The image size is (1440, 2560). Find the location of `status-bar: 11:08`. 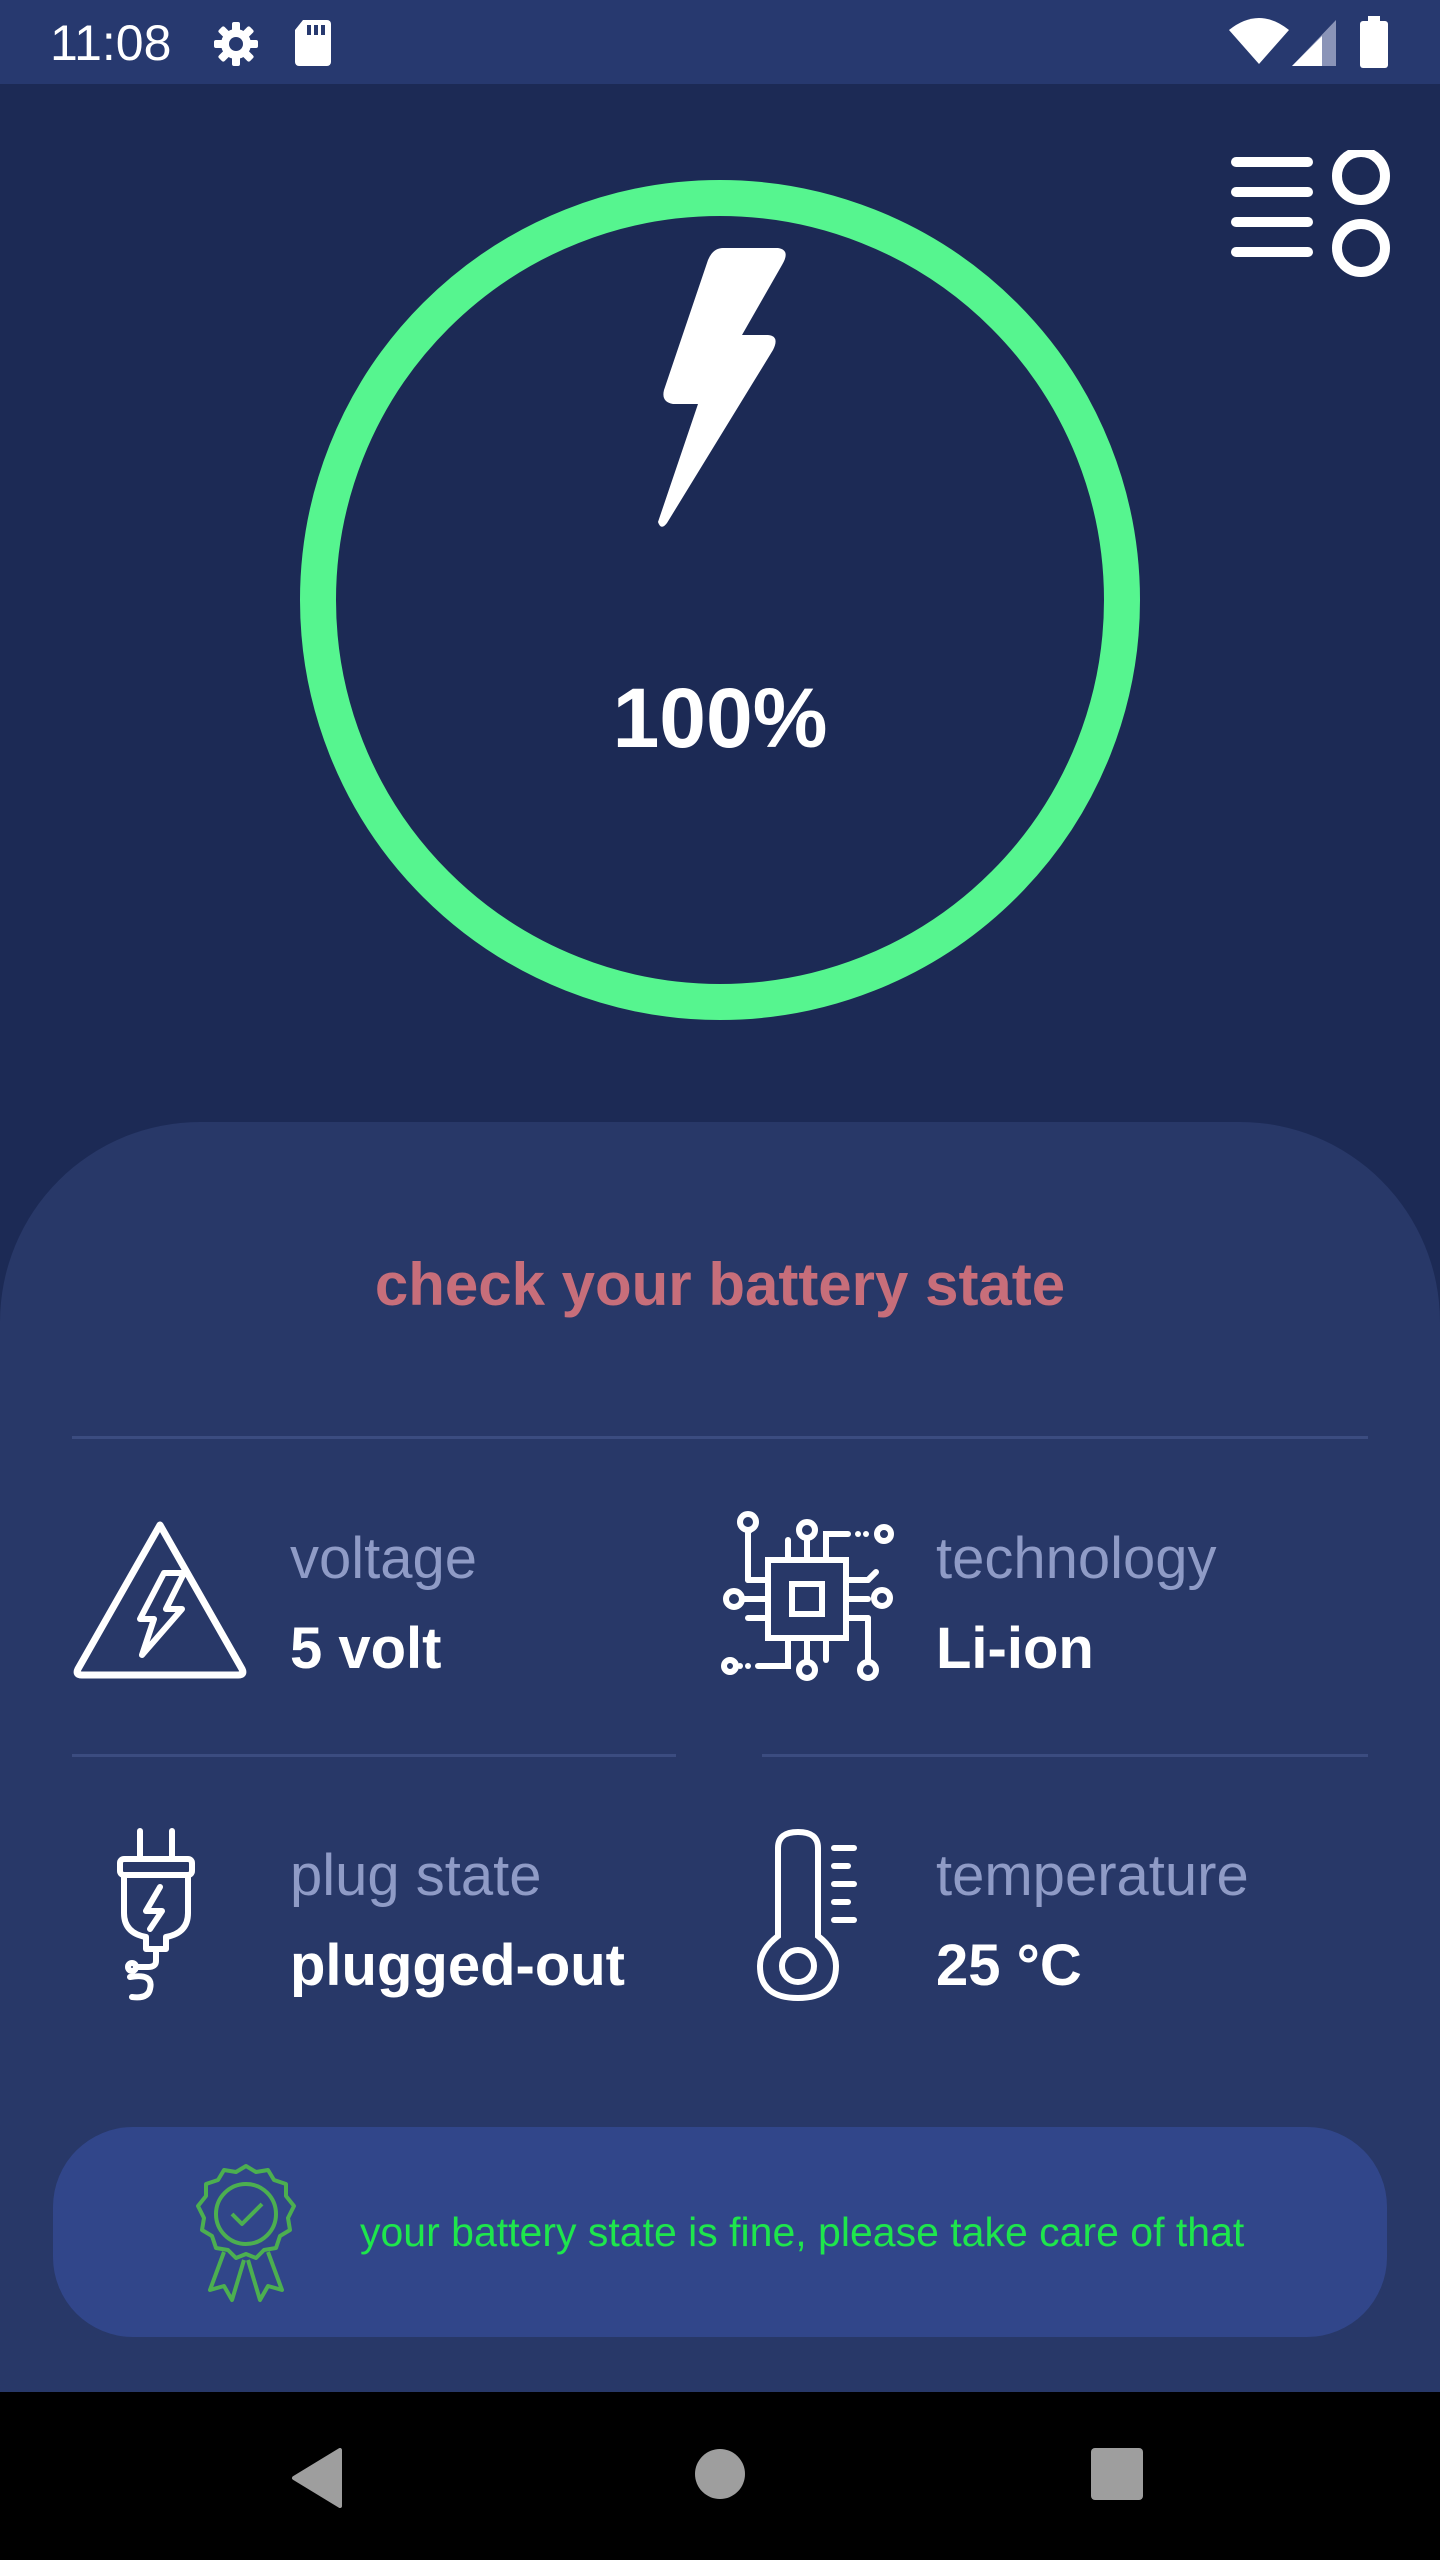

status-bar: 11:08 is located at coordinates (720, 42).